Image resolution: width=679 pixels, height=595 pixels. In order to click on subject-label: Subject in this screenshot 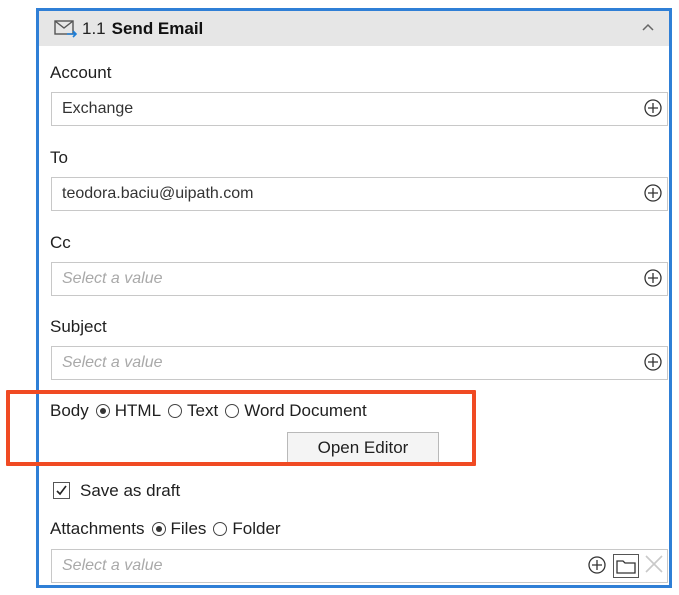, I will do `click(78, 326)`.